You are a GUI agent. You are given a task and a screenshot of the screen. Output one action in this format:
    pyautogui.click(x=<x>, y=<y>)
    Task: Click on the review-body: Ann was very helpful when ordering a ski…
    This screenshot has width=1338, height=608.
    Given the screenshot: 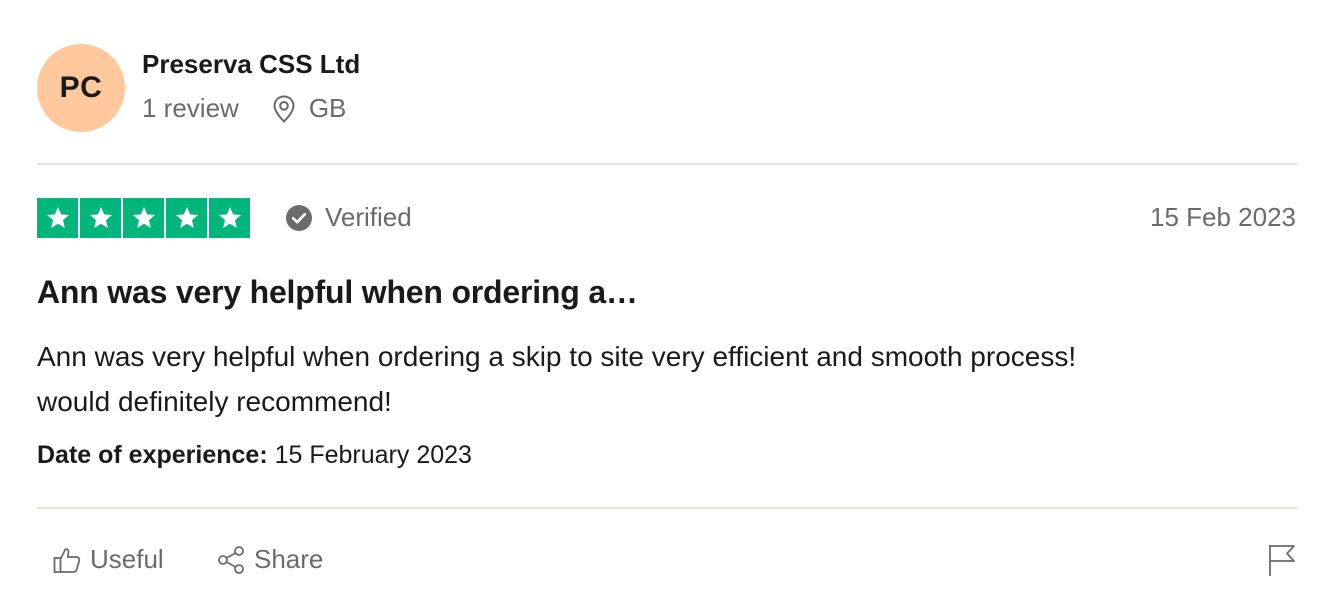 What is the action you would take?
    pyautogui.click(x=662, y=379)
    